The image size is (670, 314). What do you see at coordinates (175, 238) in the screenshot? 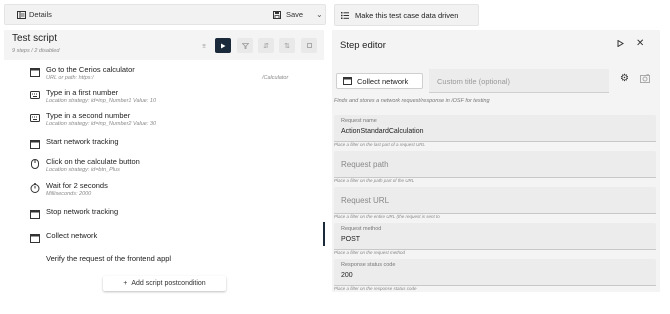
I see `list-item: Collect network` at bounding box center [175, 238].